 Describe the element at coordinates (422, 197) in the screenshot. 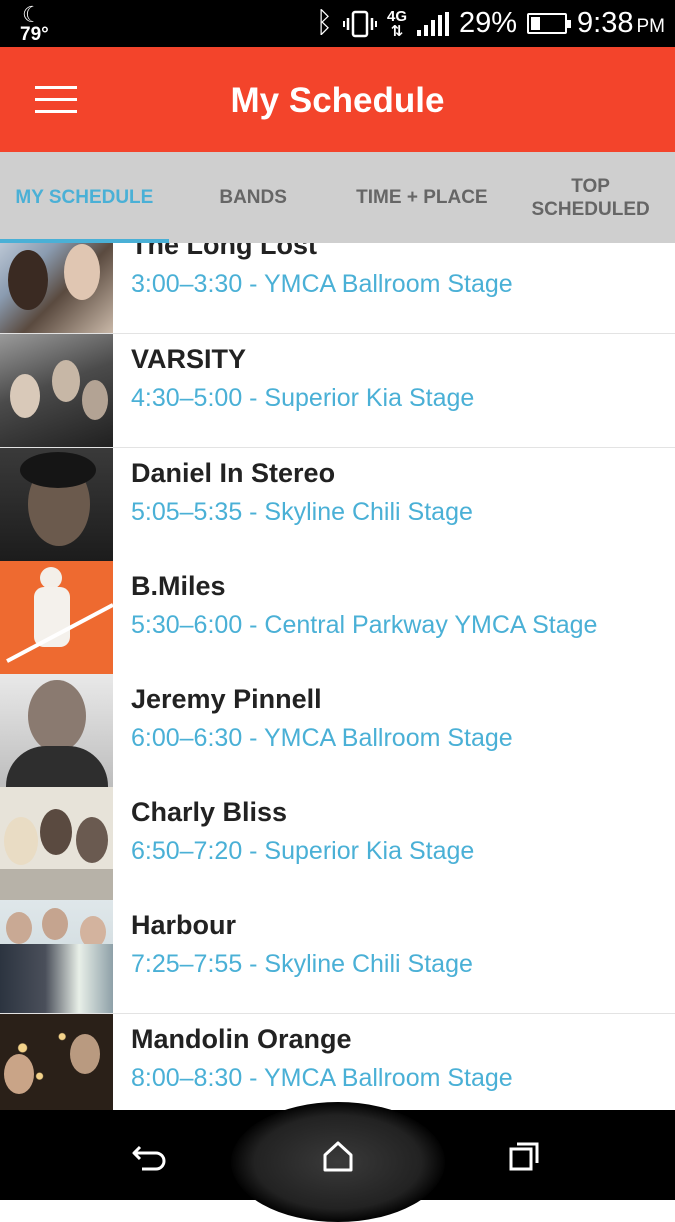

I see `tab-time-place: TIME + PLACE` at that location.